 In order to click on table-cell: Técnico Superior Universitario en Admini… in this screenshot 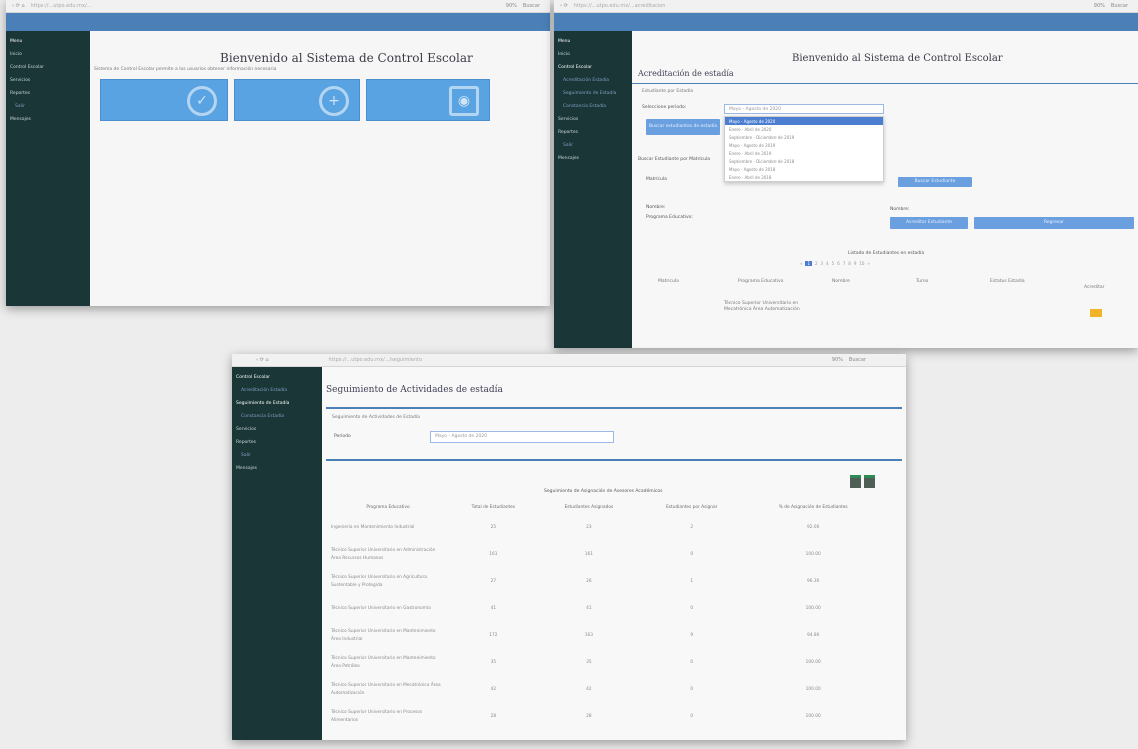, I will do `click(383, 554)`.